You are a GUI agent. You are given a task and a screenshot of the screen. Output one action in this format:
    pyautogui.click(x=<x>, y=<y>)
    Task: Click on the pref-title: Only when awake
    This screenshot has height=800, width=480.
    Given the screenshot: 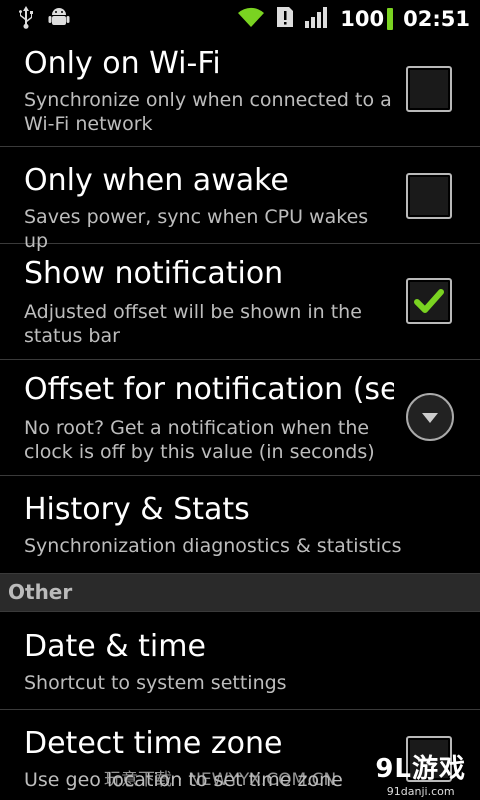 What is the action you would take?
    pyautogui.click(x=156, y=180)
    